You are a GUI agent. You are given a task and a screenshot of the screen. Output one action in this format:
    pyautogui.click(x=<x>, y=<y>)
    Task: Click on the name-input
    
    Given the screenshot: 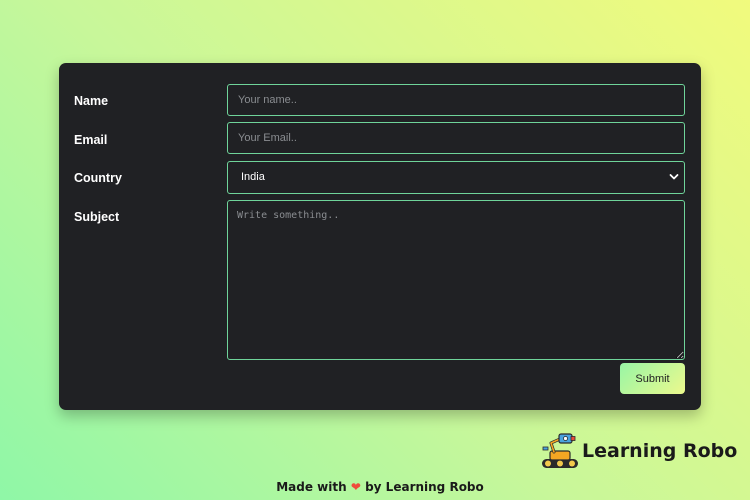 What is the action you would take?
    pyautogui.click(x=456, y=100)
    